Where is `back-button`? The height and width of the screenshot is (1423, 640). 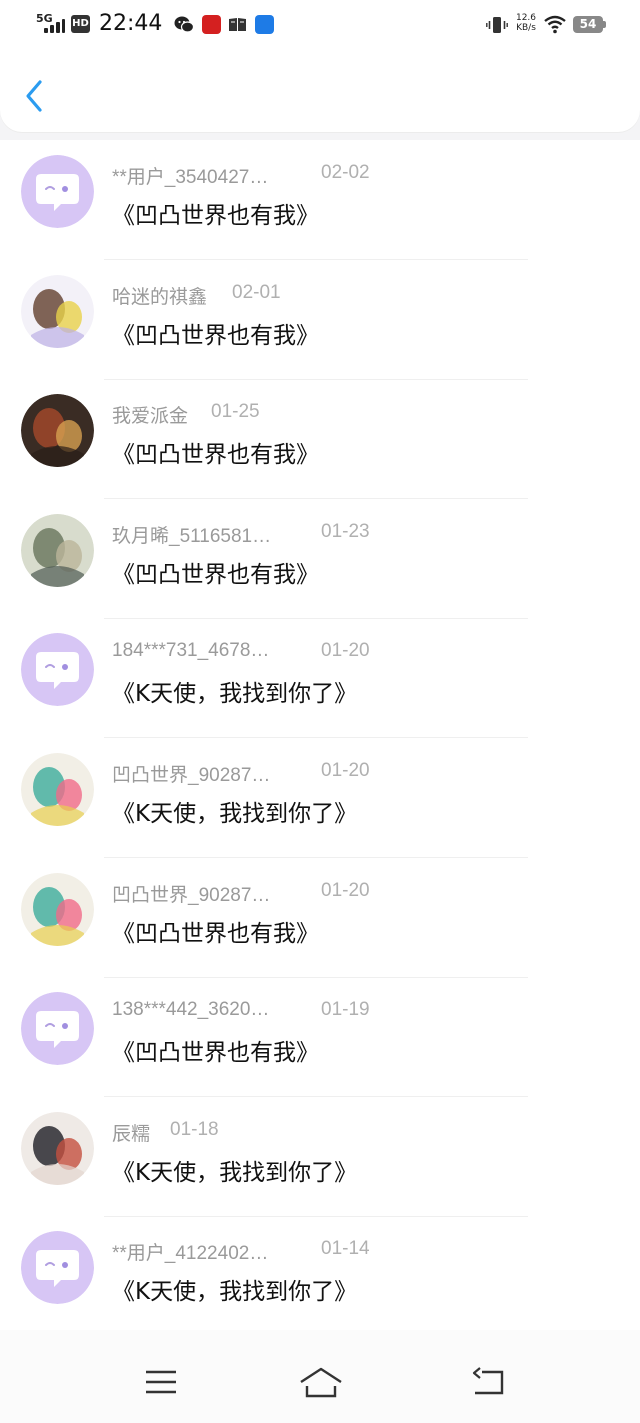 back-button is located at coordinates (35, 96).